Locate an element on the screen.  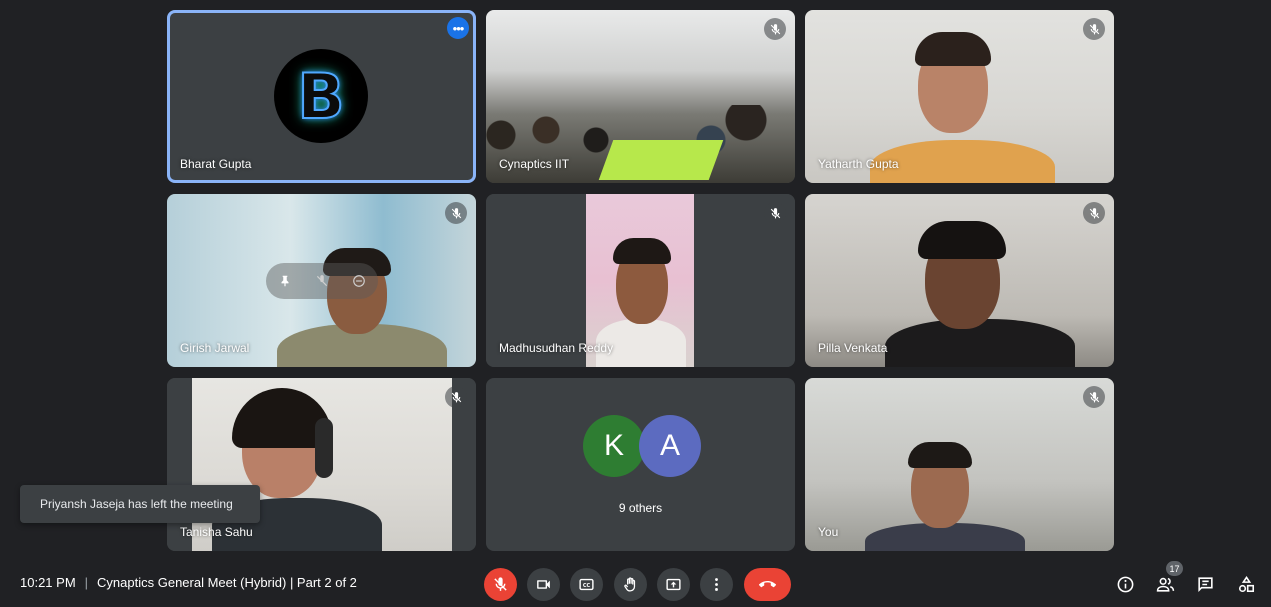
others-tile: K A 9 others is located at coordinates (640, 464).